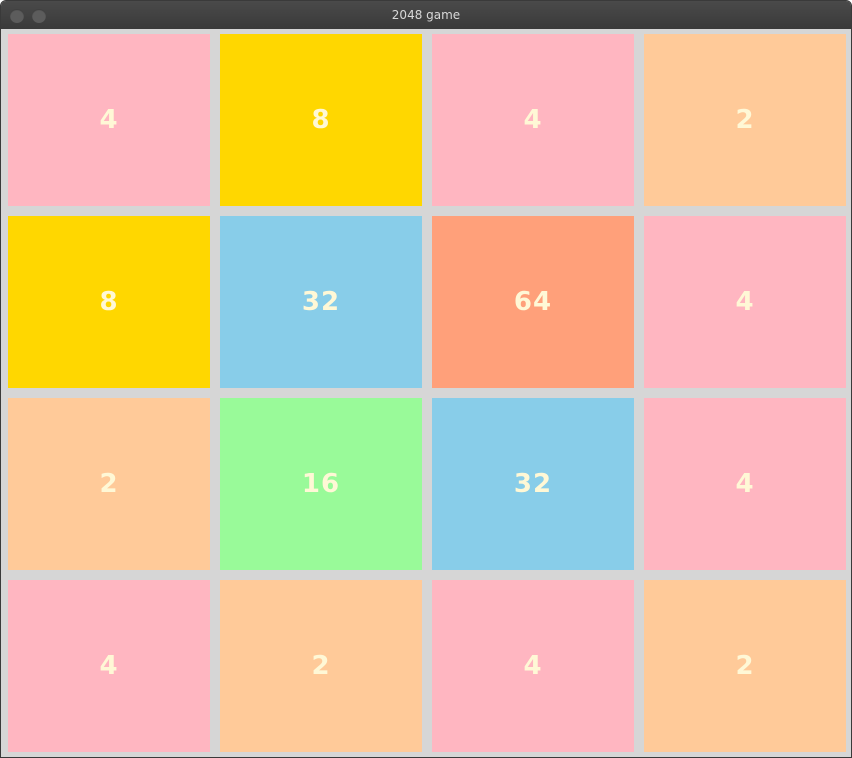  Describe the element at coordinates (321, 484) in the screenshot. I see `tile: 16` at that location.